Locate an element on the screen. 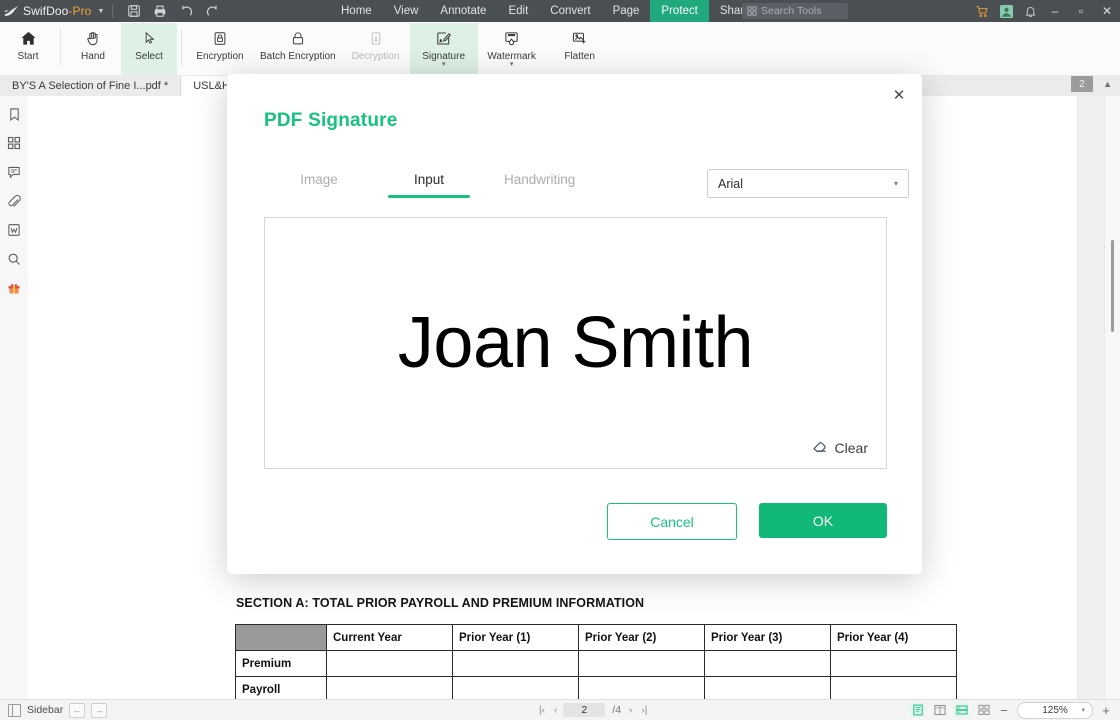 This screenshot has height=720, width=1120. dialog-actions: Cancel OK is located at coordinates (747, 521).